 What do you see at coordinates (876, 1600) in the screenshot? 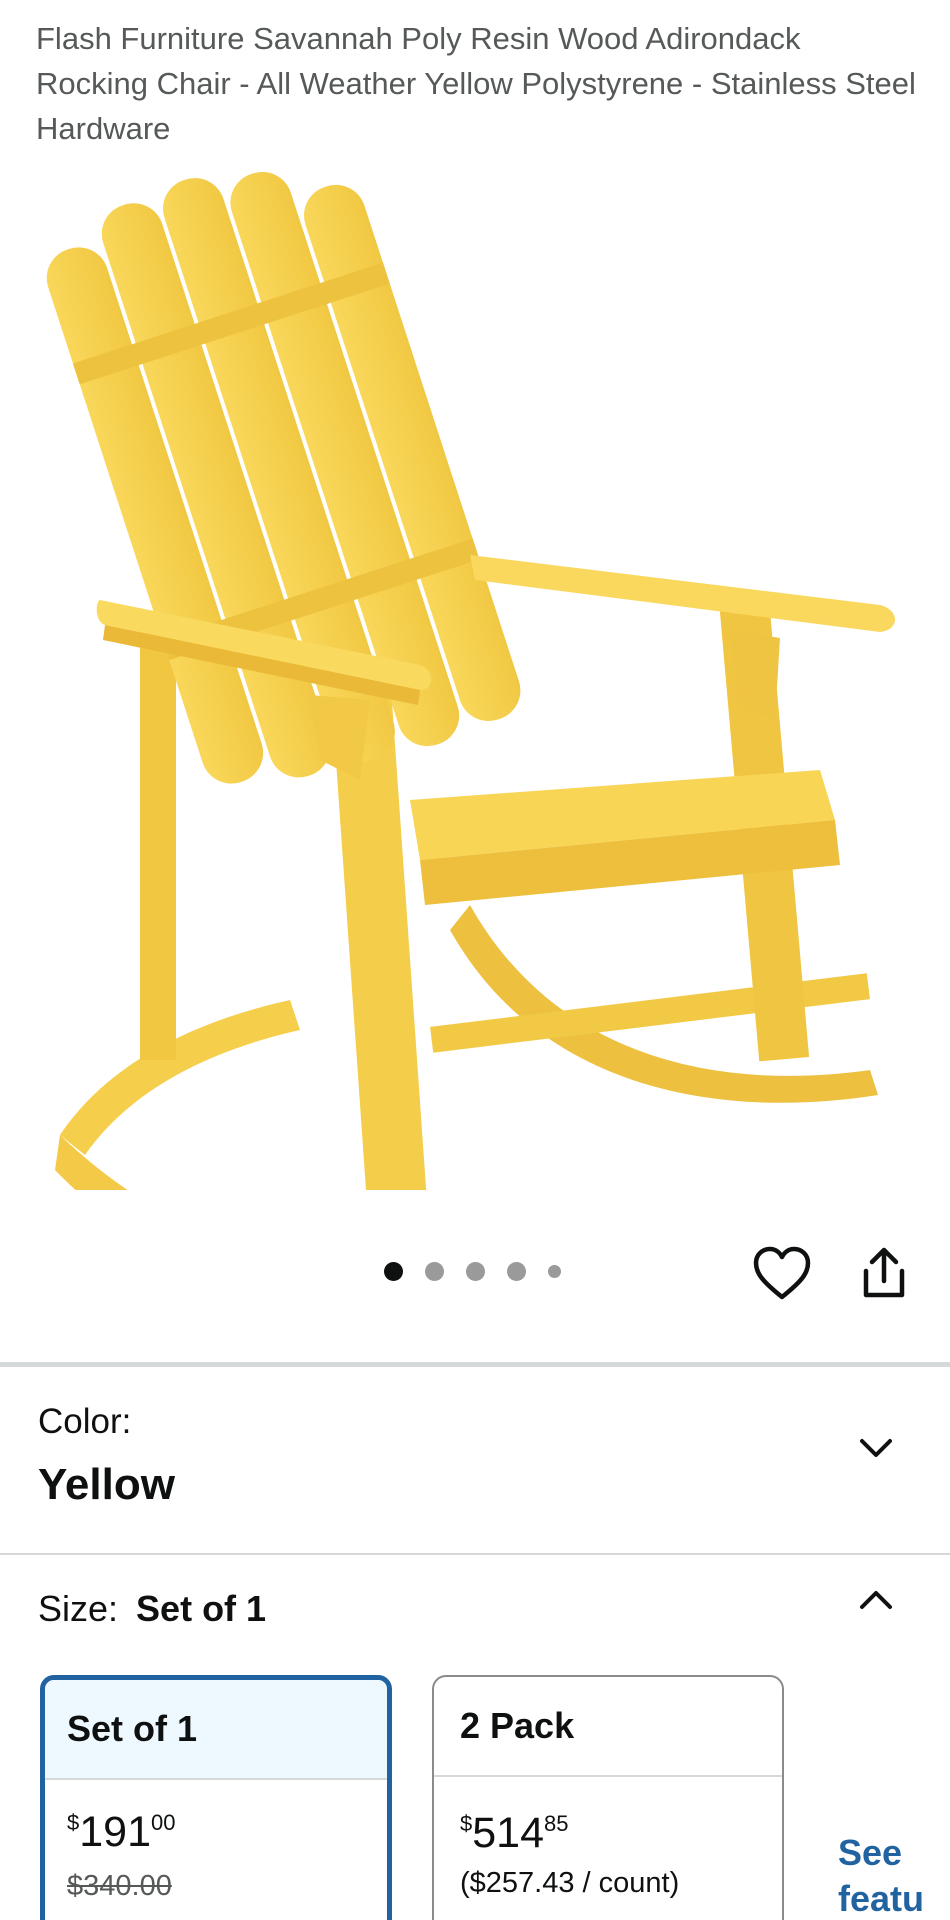
I see `chevron-up-icon` at bounding box center [876, 1600].